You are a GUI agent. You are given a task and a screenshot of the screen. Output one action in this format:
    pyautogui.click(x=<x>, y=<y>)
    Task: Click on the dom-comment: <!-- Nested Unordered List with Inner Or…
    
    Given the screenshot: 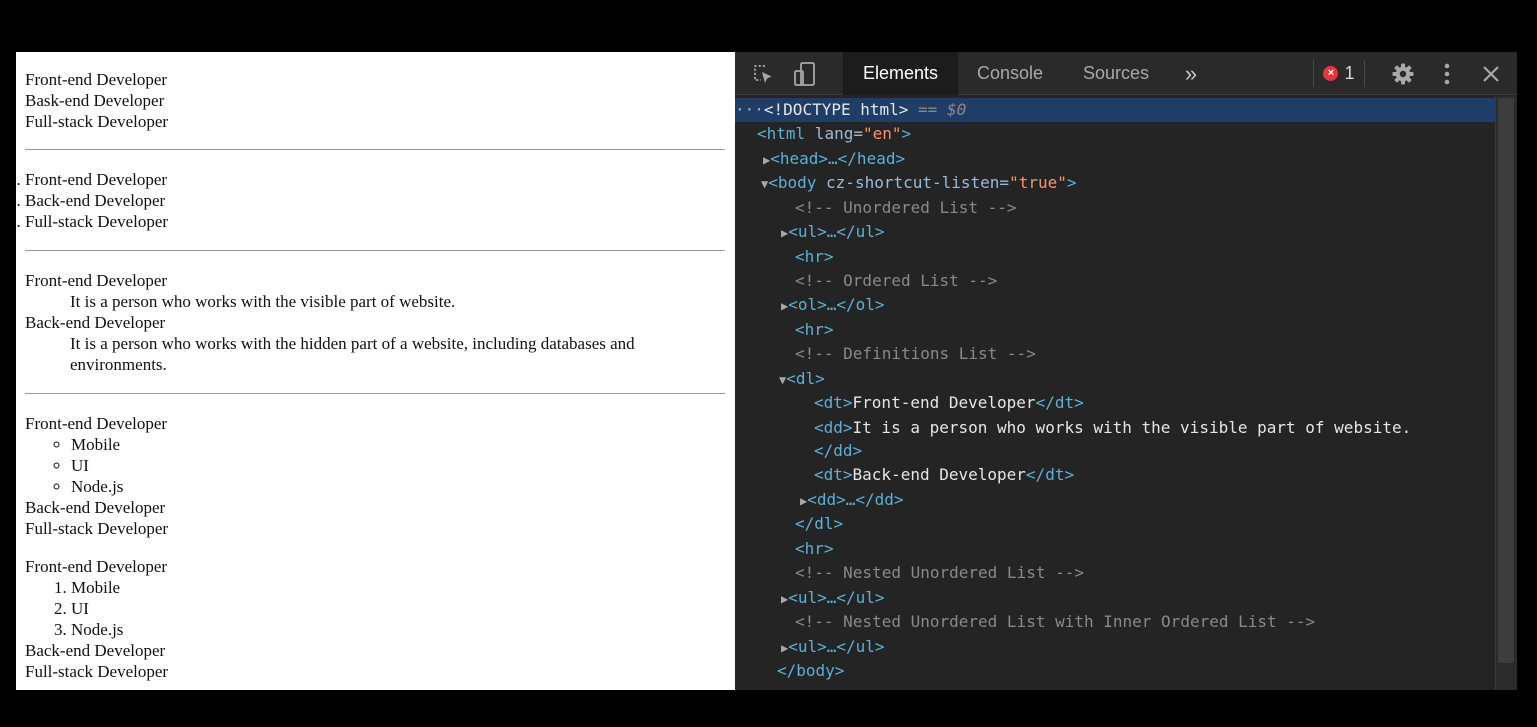 What is the action you would take?
    pyautogui.click(x=1115, y=622)
    